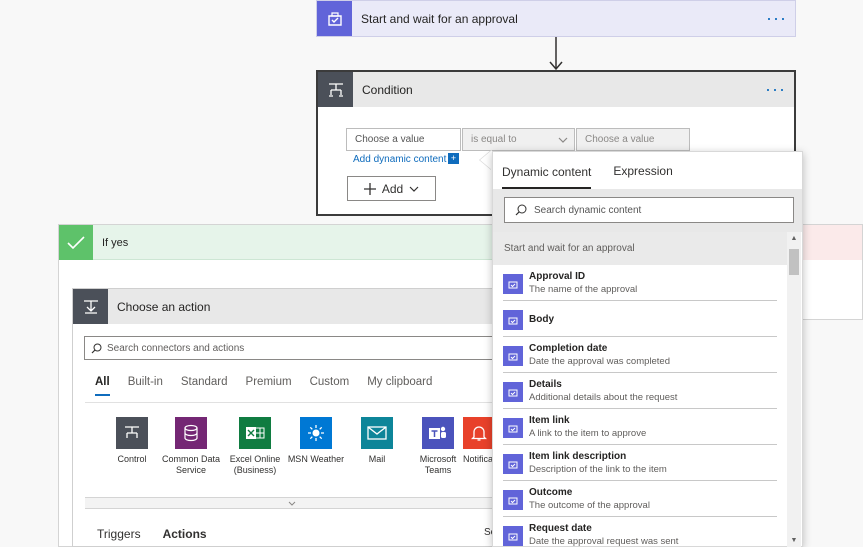 The image size is (863, 547). I want to click on dynamic-item-desc: The name of the approval, so click(583, 289).